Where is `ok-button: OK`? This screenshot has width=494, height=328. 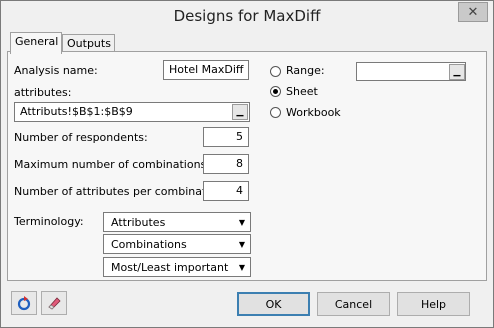 ok-button: OK is located at coordinates (273, 304).